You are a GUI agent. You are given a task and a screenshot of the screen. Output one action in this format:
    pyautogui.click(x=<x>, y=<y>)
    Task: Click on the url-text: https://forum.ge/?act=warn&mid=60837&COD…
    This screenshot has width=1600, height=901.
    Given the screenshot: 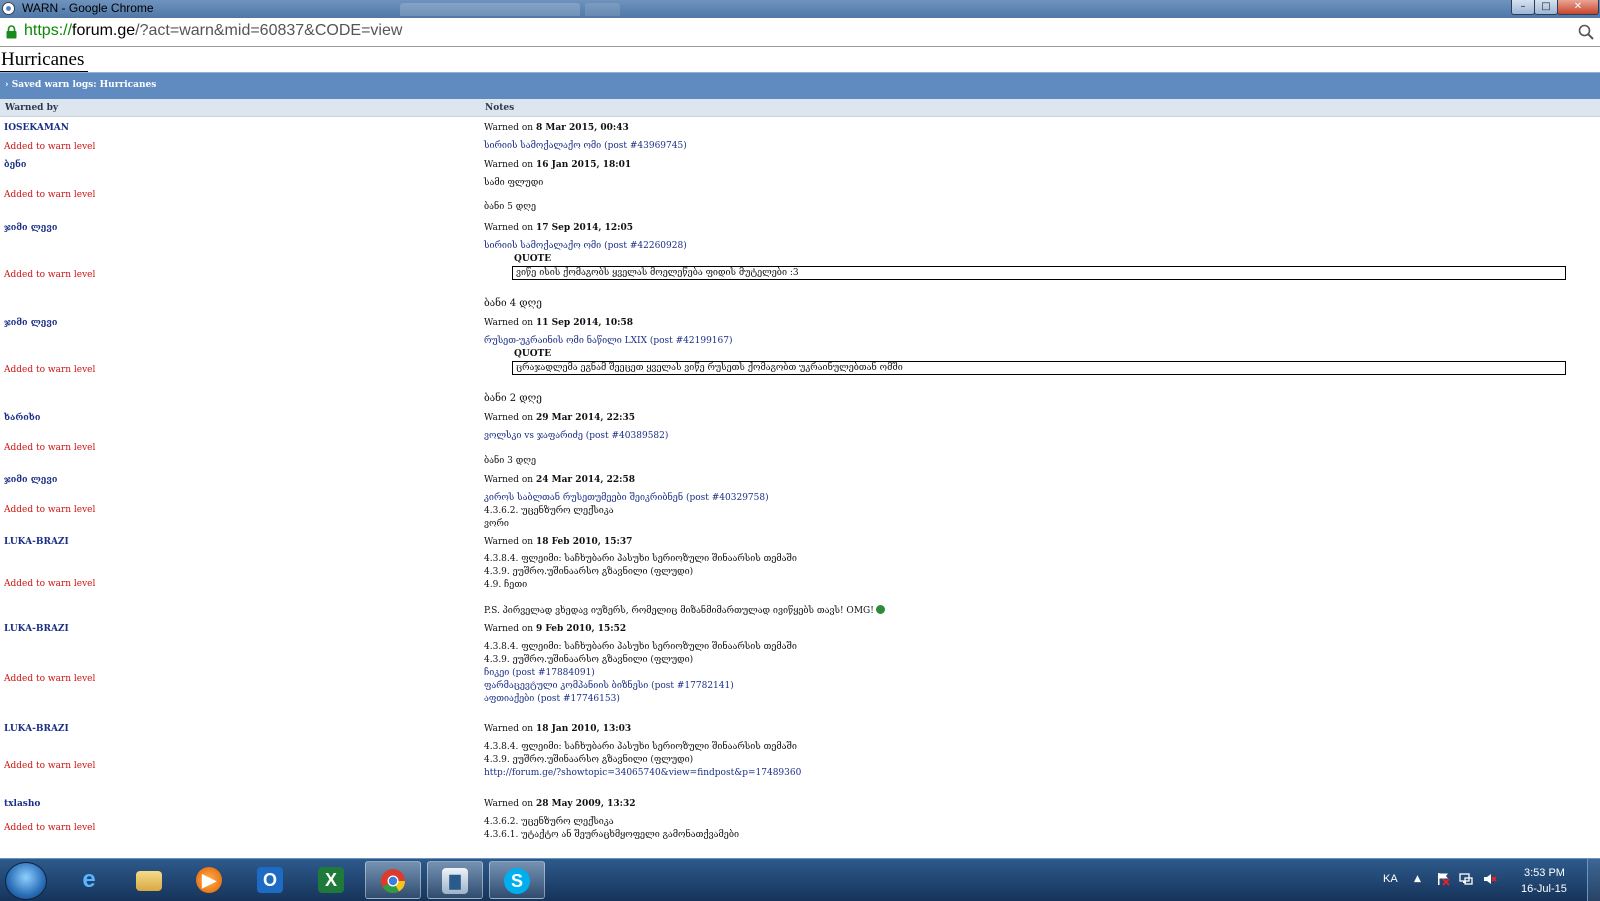 What is the action you would take?
    pyautogui.click(x=213, y=31)
    